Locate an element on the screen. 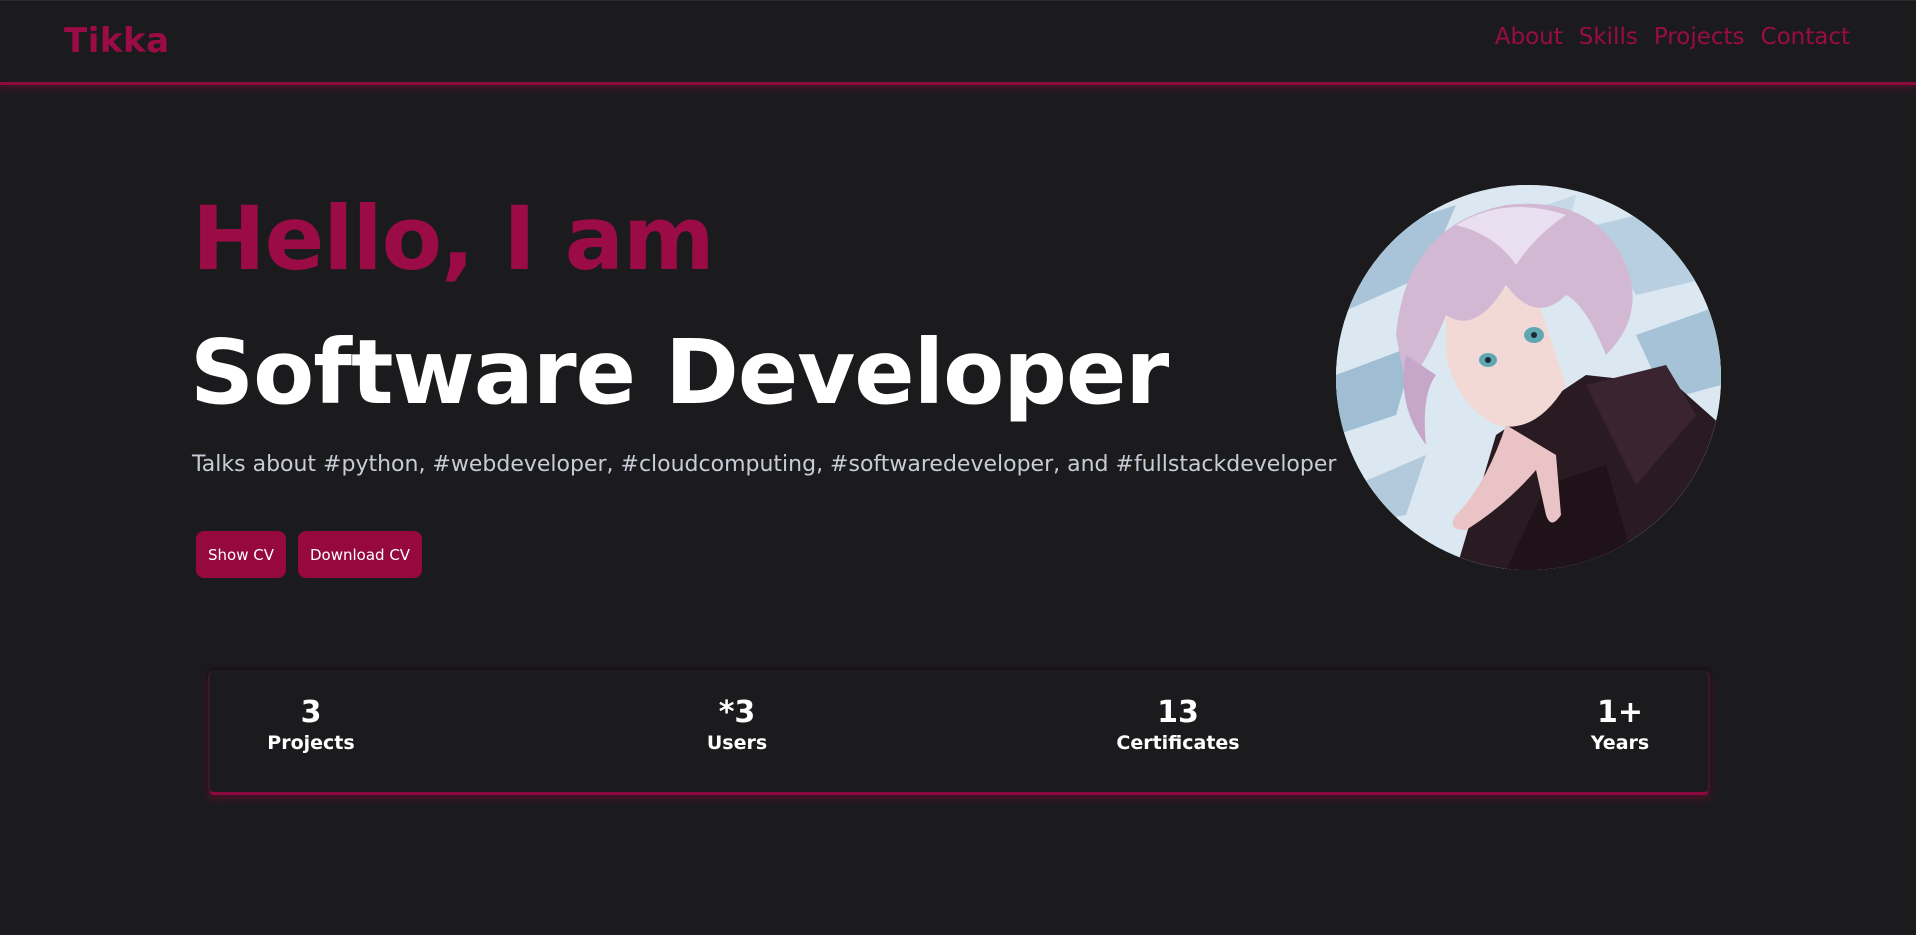  stat-value: 13 is located at coordinates (1178, 712).